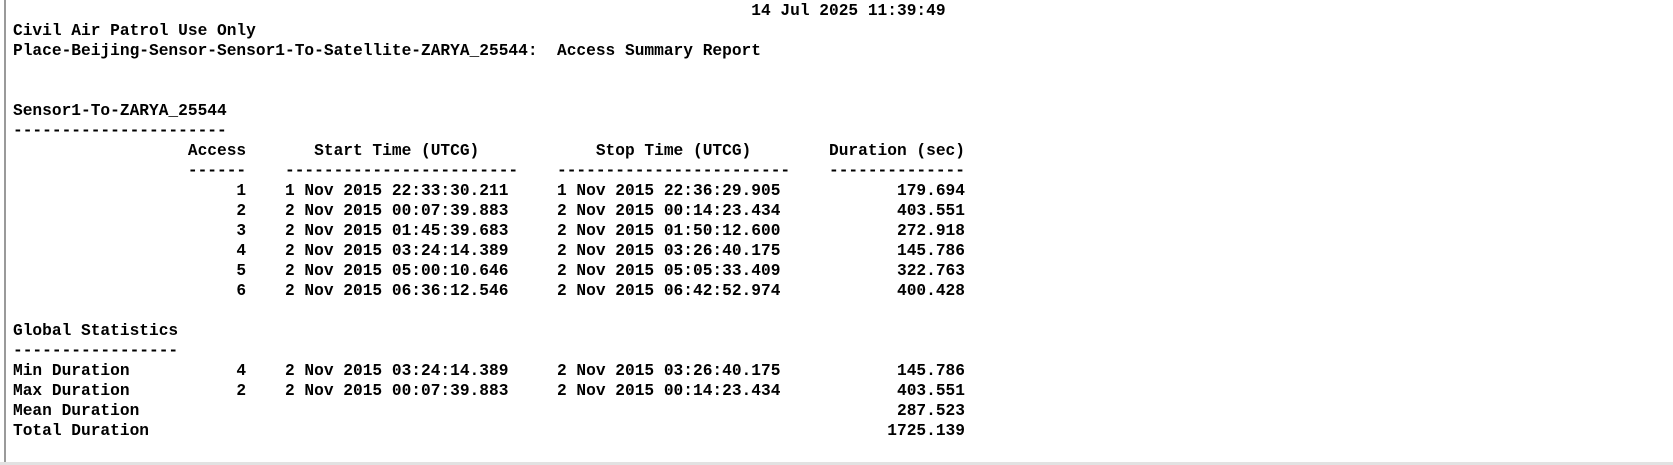 The height and width of the screenshot is (465, 1673). What do you see at coordinates (96, 331) in the screenshot?
I see `global-stats-title: Global Statistics` at bounding box center [96, 331].